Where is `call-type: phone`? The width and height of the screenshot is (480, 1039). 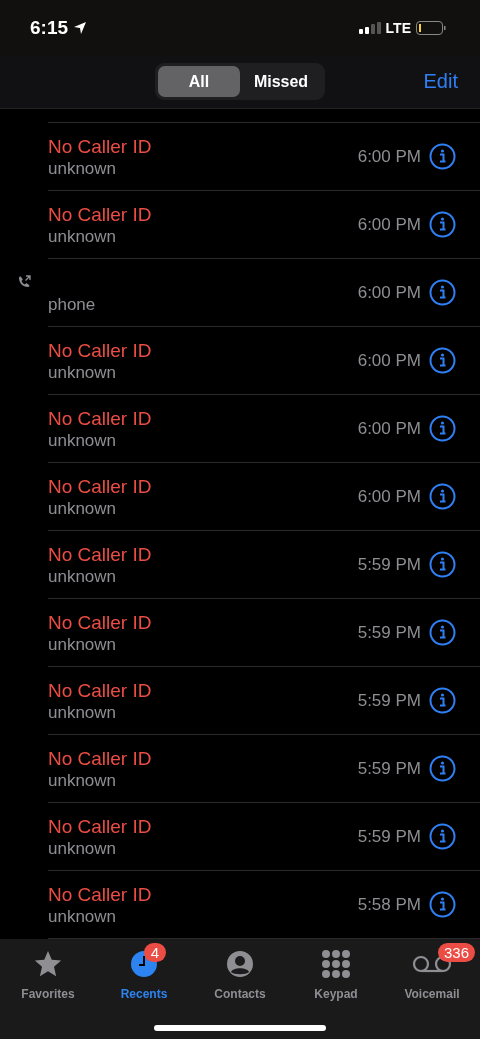
call-type: phone is located at coordinates (72, 305).